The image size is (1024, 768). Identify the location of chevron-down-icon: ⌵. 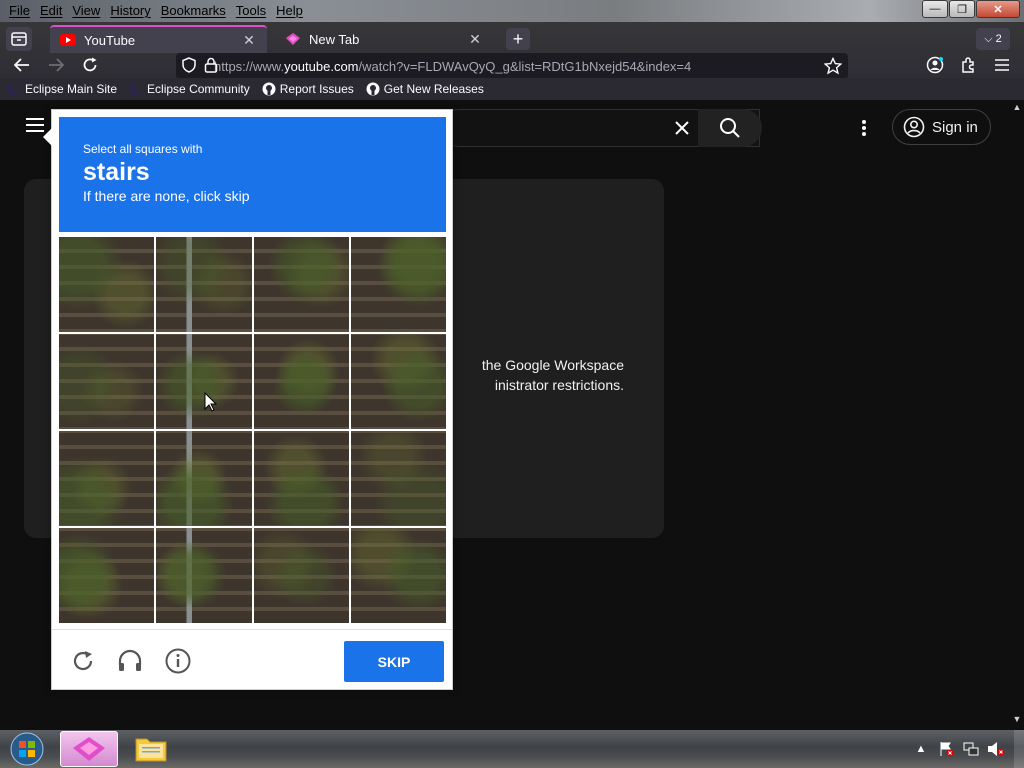
(990, 38).